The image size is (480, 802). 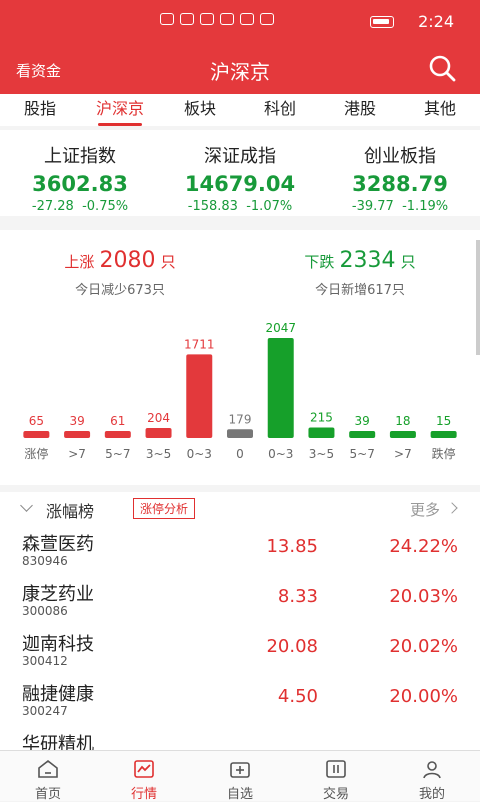 What do you see at coordinates (400, 173) in the screenshot?
I see `index-card-2: 创业板指 3288.79 -39.77 -1.19%` at bounding box center [400, 173].